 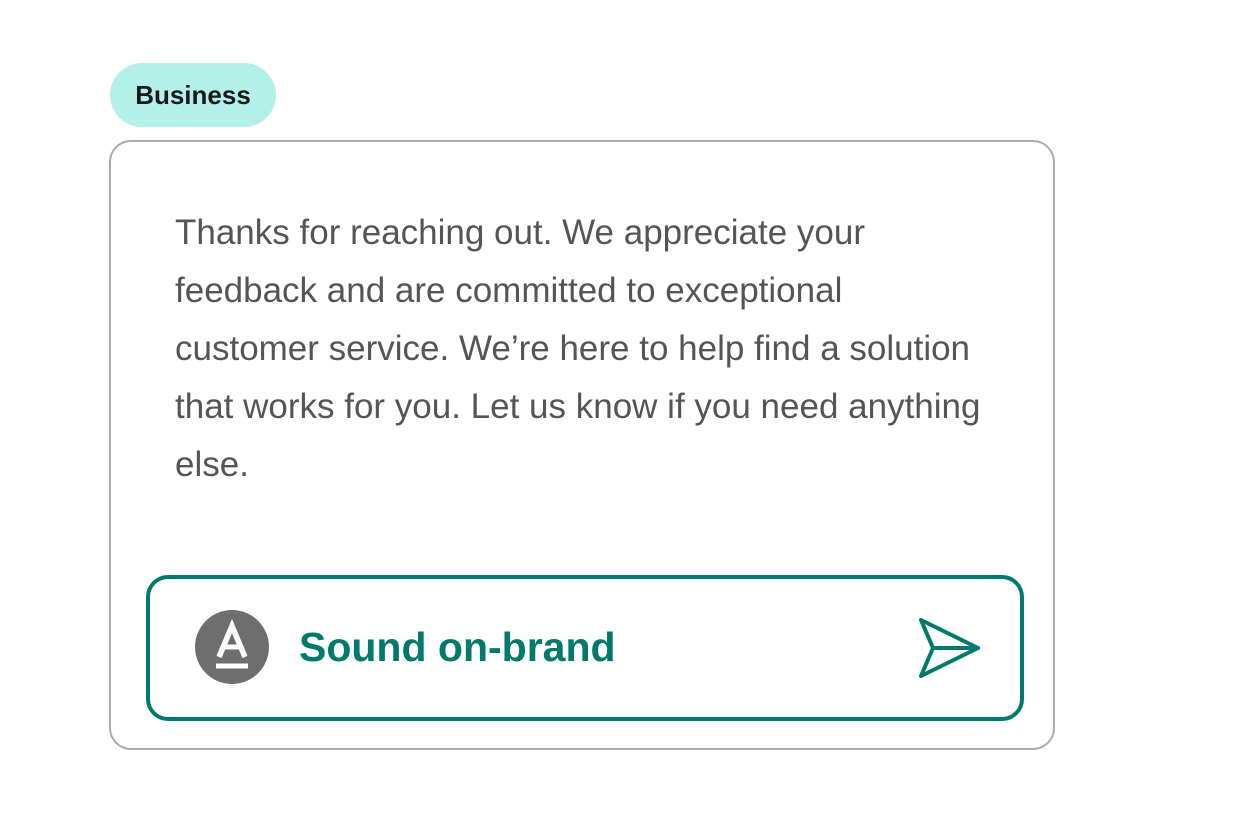 I want to click on action-label: Sound on-brand, so click(x=457, y=647).